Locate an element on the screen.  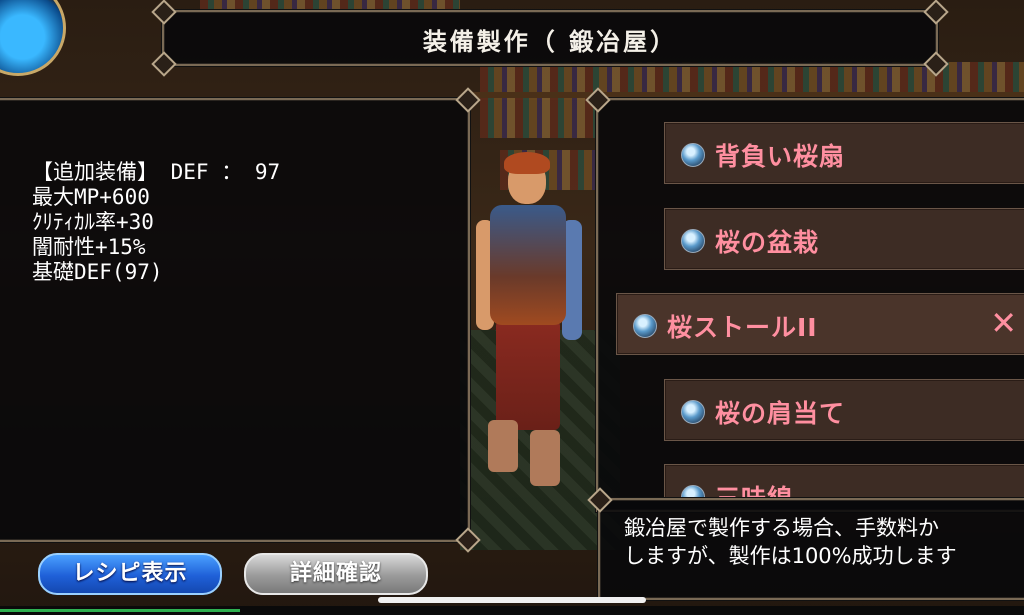
message-panel: 鍛冶屋で製作する場合、手数料か しますが、製作は100%成功します is located at coordinates (805, 543).